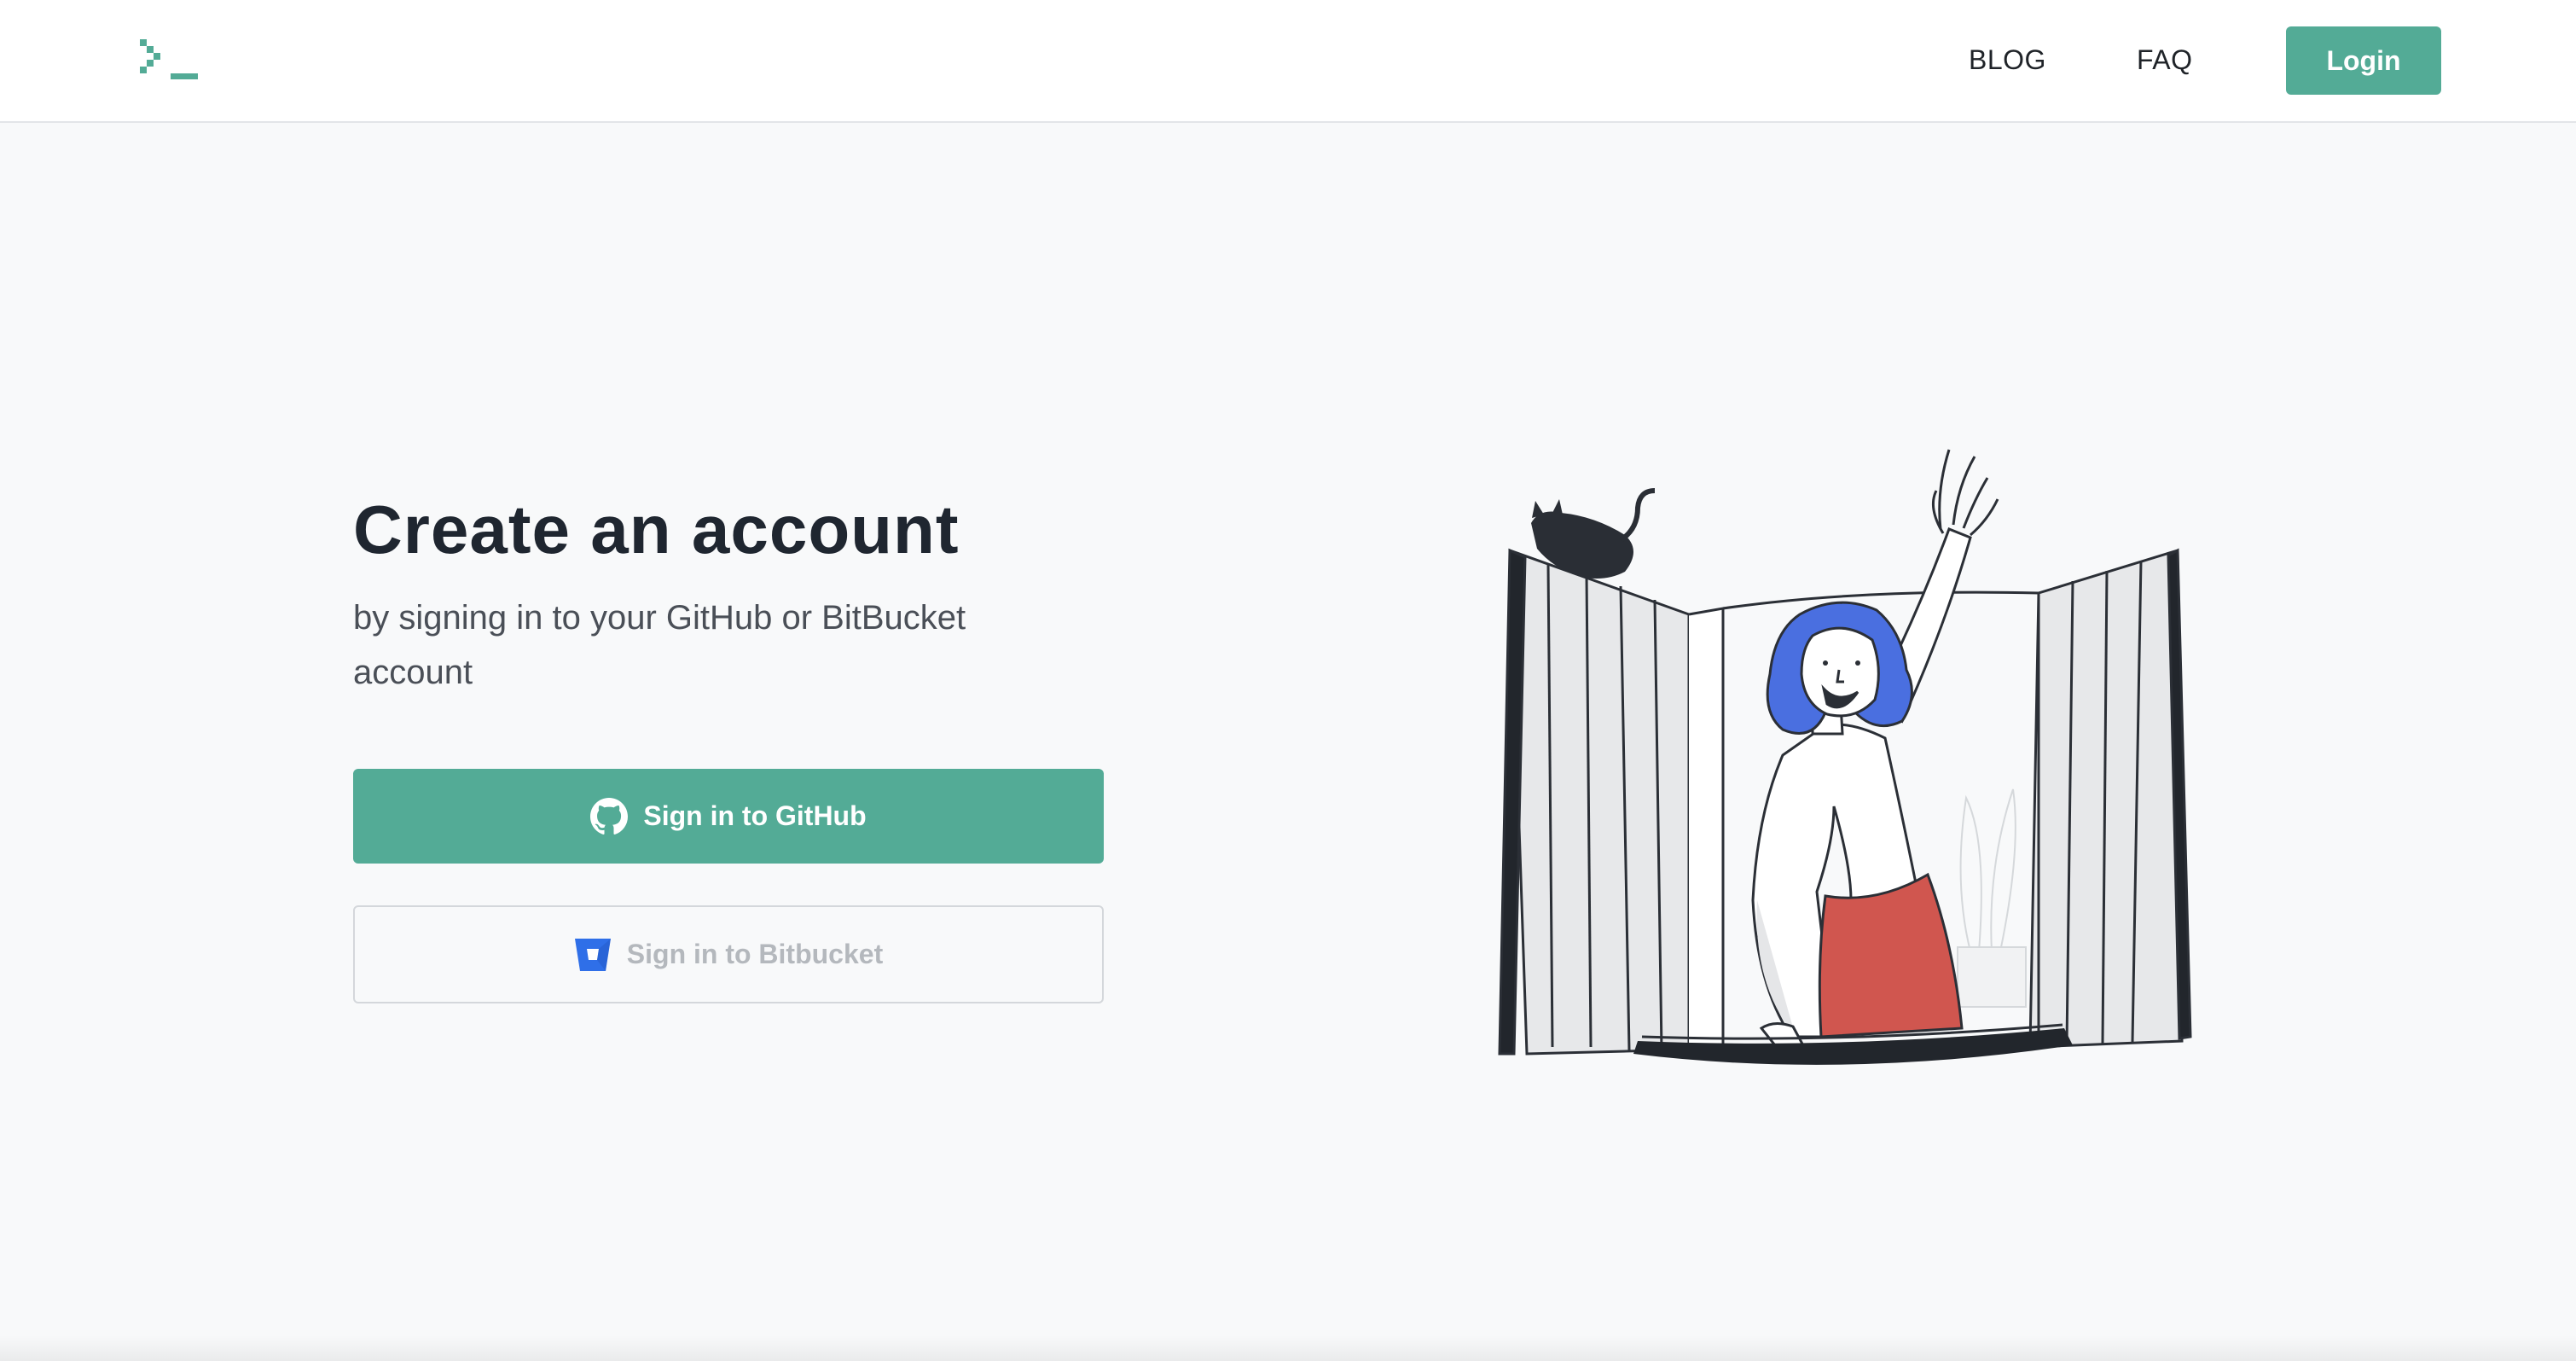 The image size is (2576, 1361). I want to click on terminal-prompt-icon, so click(168, 61).